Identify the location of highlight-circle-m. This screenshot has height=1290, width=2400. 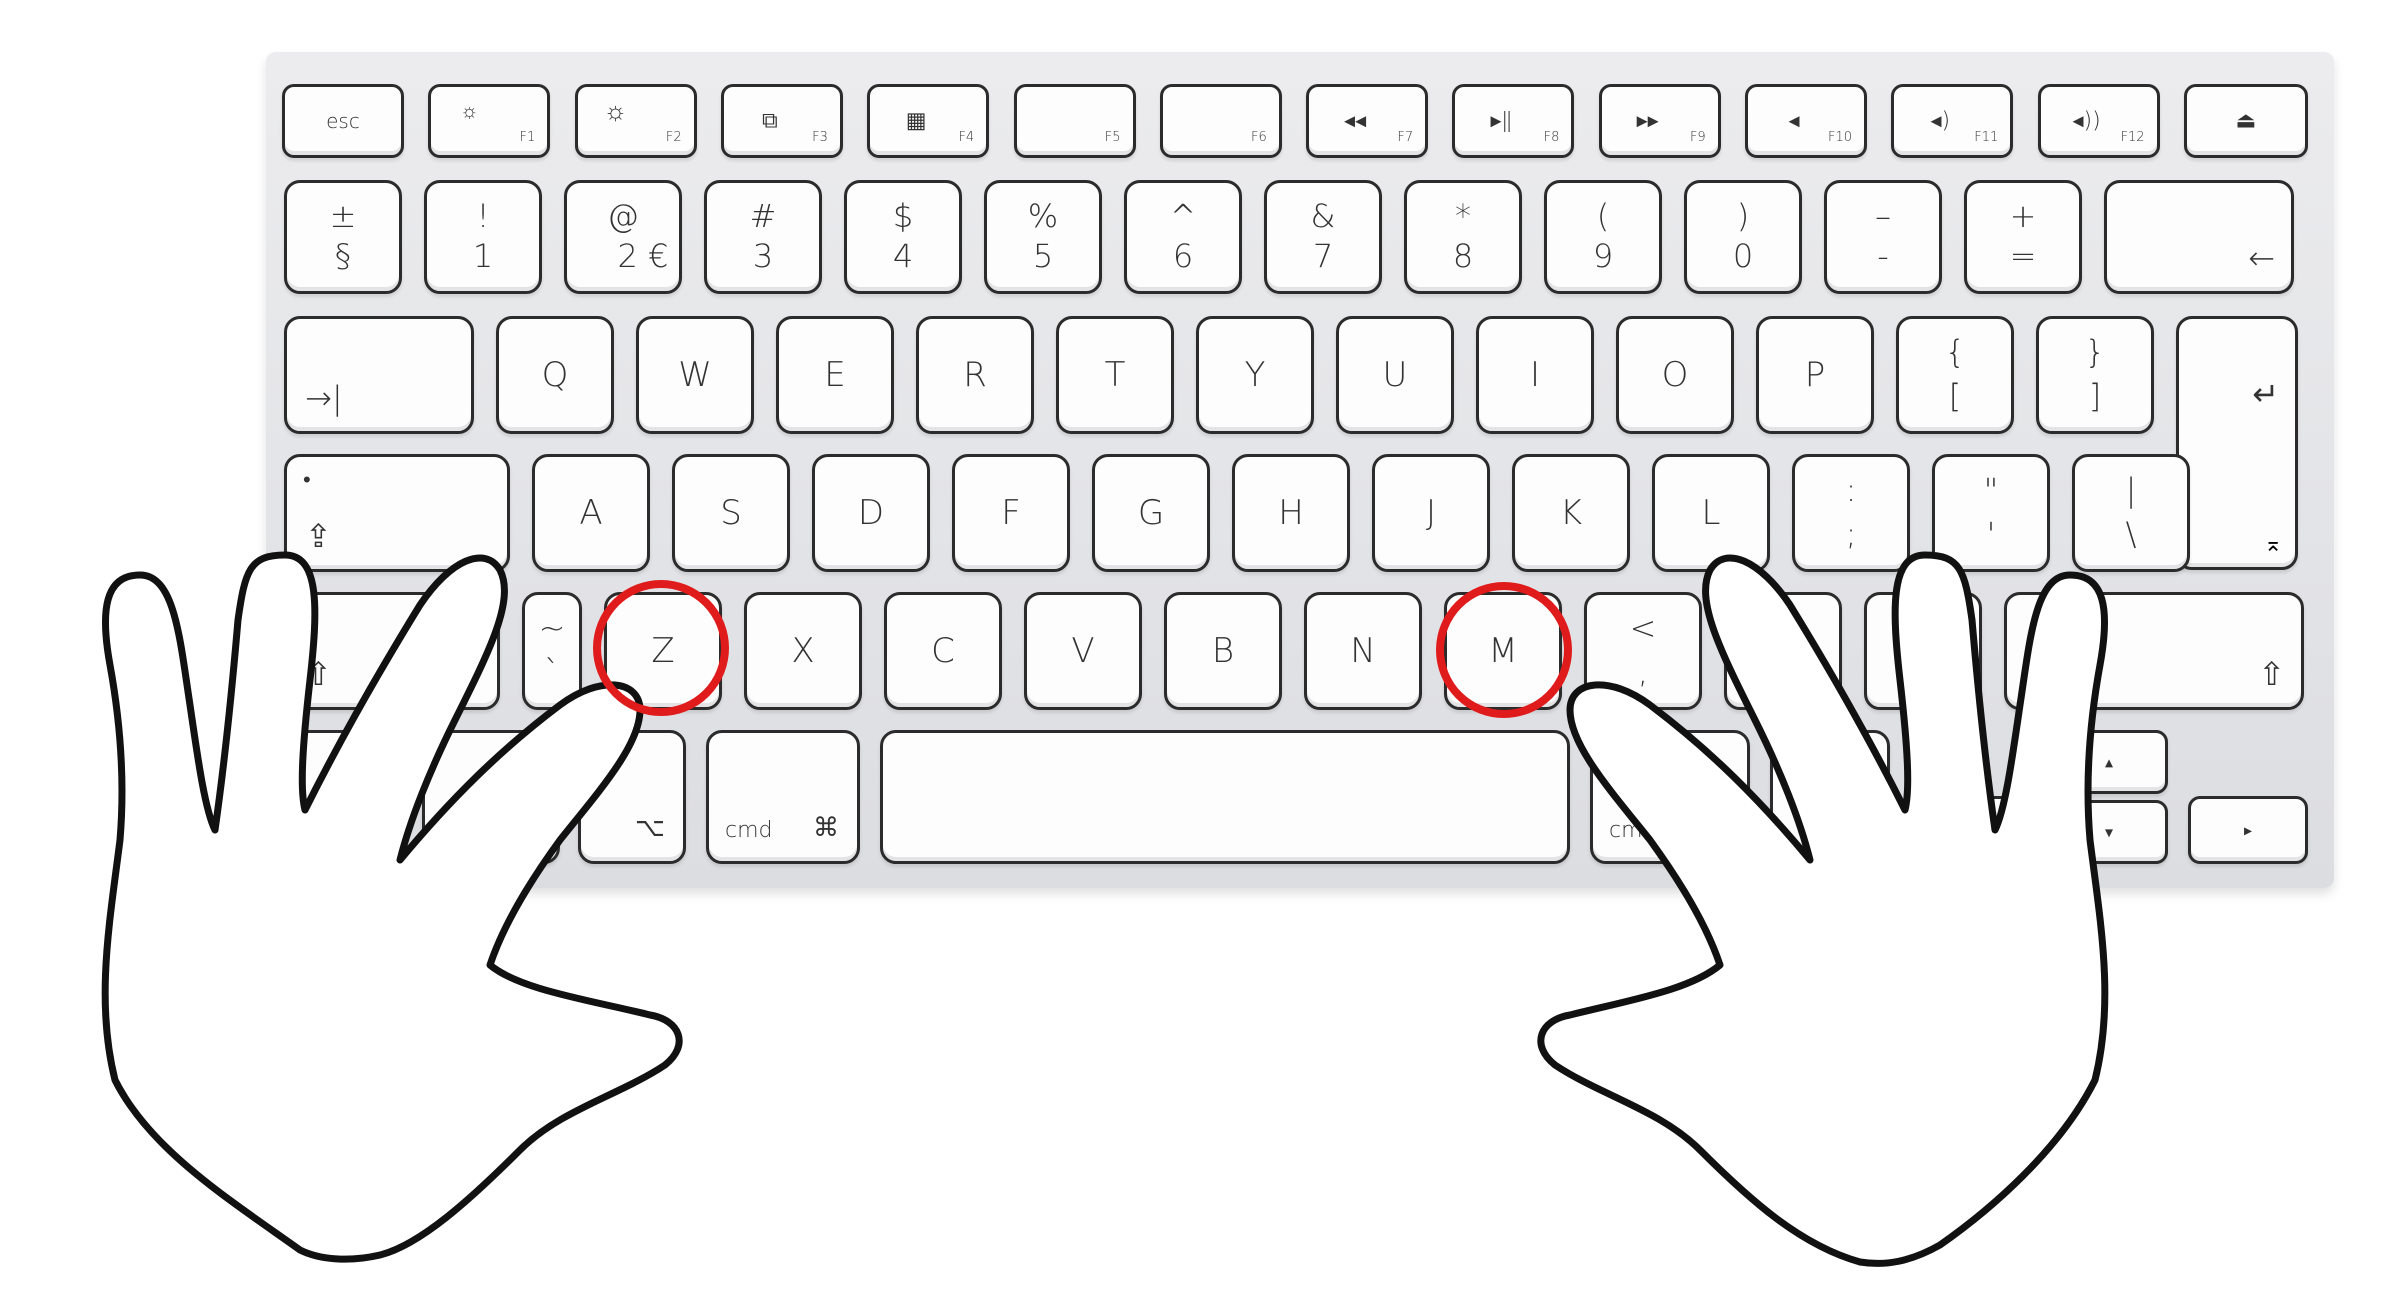
(1504, 650).